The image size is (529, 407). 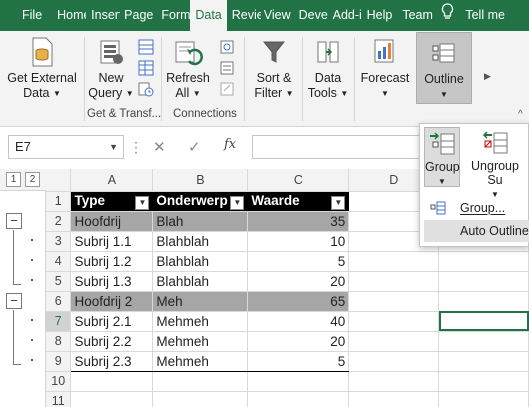 What do you see at coordinates (146, 47) in the screenshot?
I see `show-queries-icon` at bounding box center [146, 47].